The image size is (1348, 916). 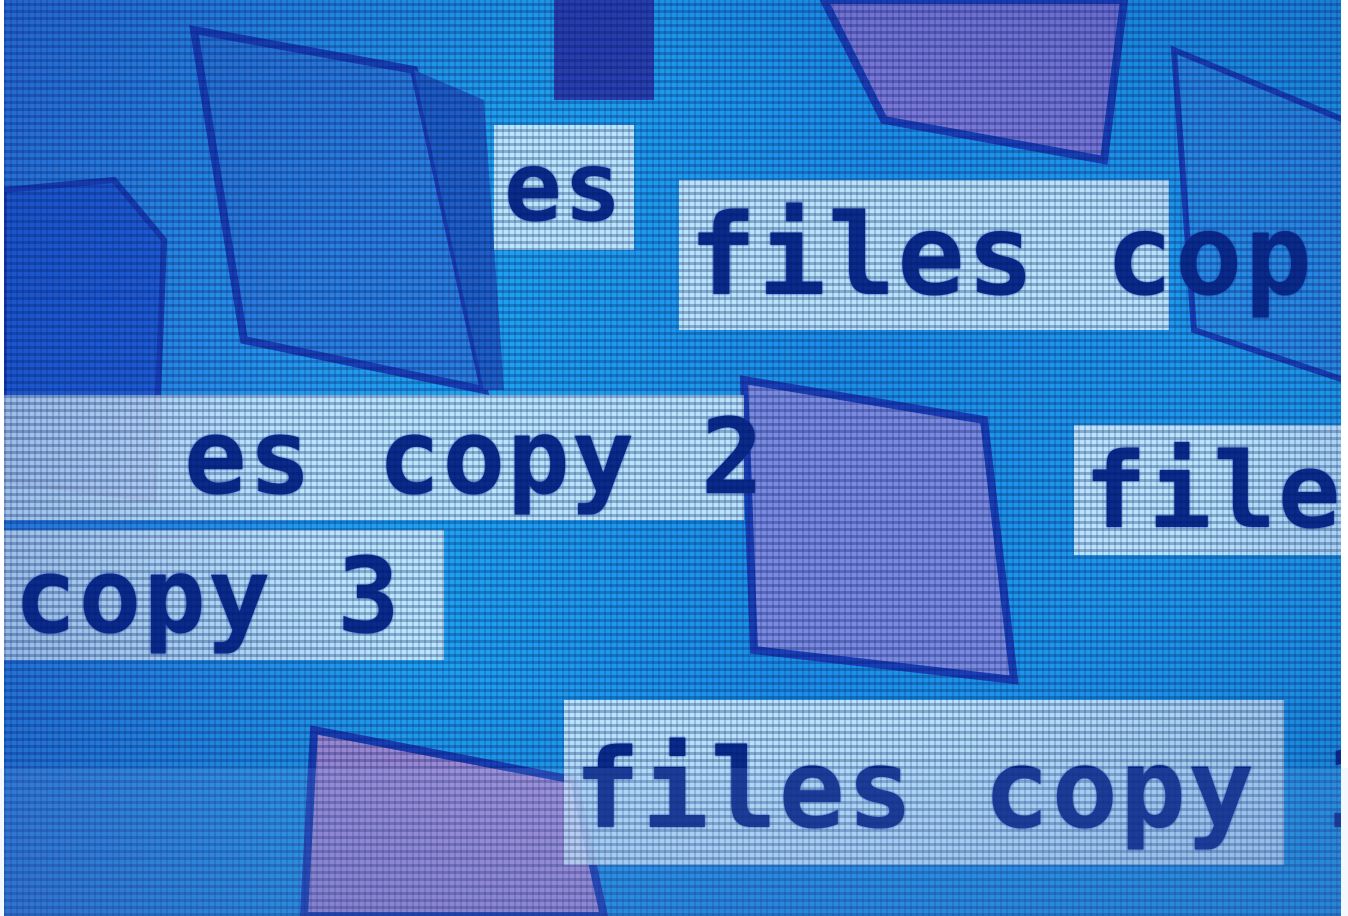 I want to click on file-label-right: files, so click(x=1207, y=490).